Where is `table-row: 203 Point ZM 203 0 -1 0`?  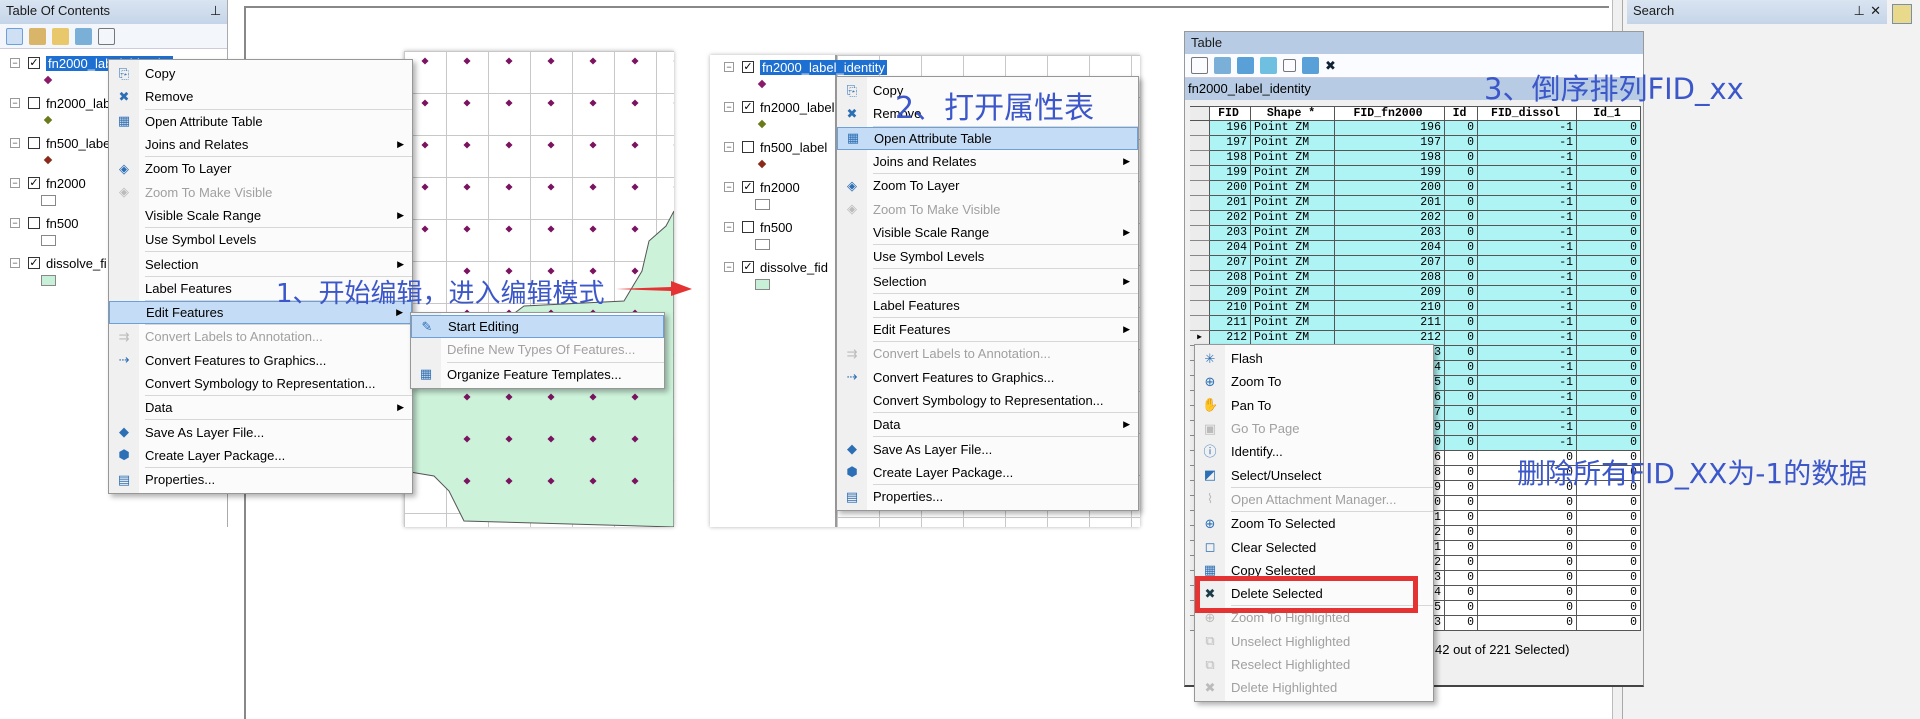
table-row: 203 Point ZM 203 0 -1 0 is located at coordinates (1415, 233).